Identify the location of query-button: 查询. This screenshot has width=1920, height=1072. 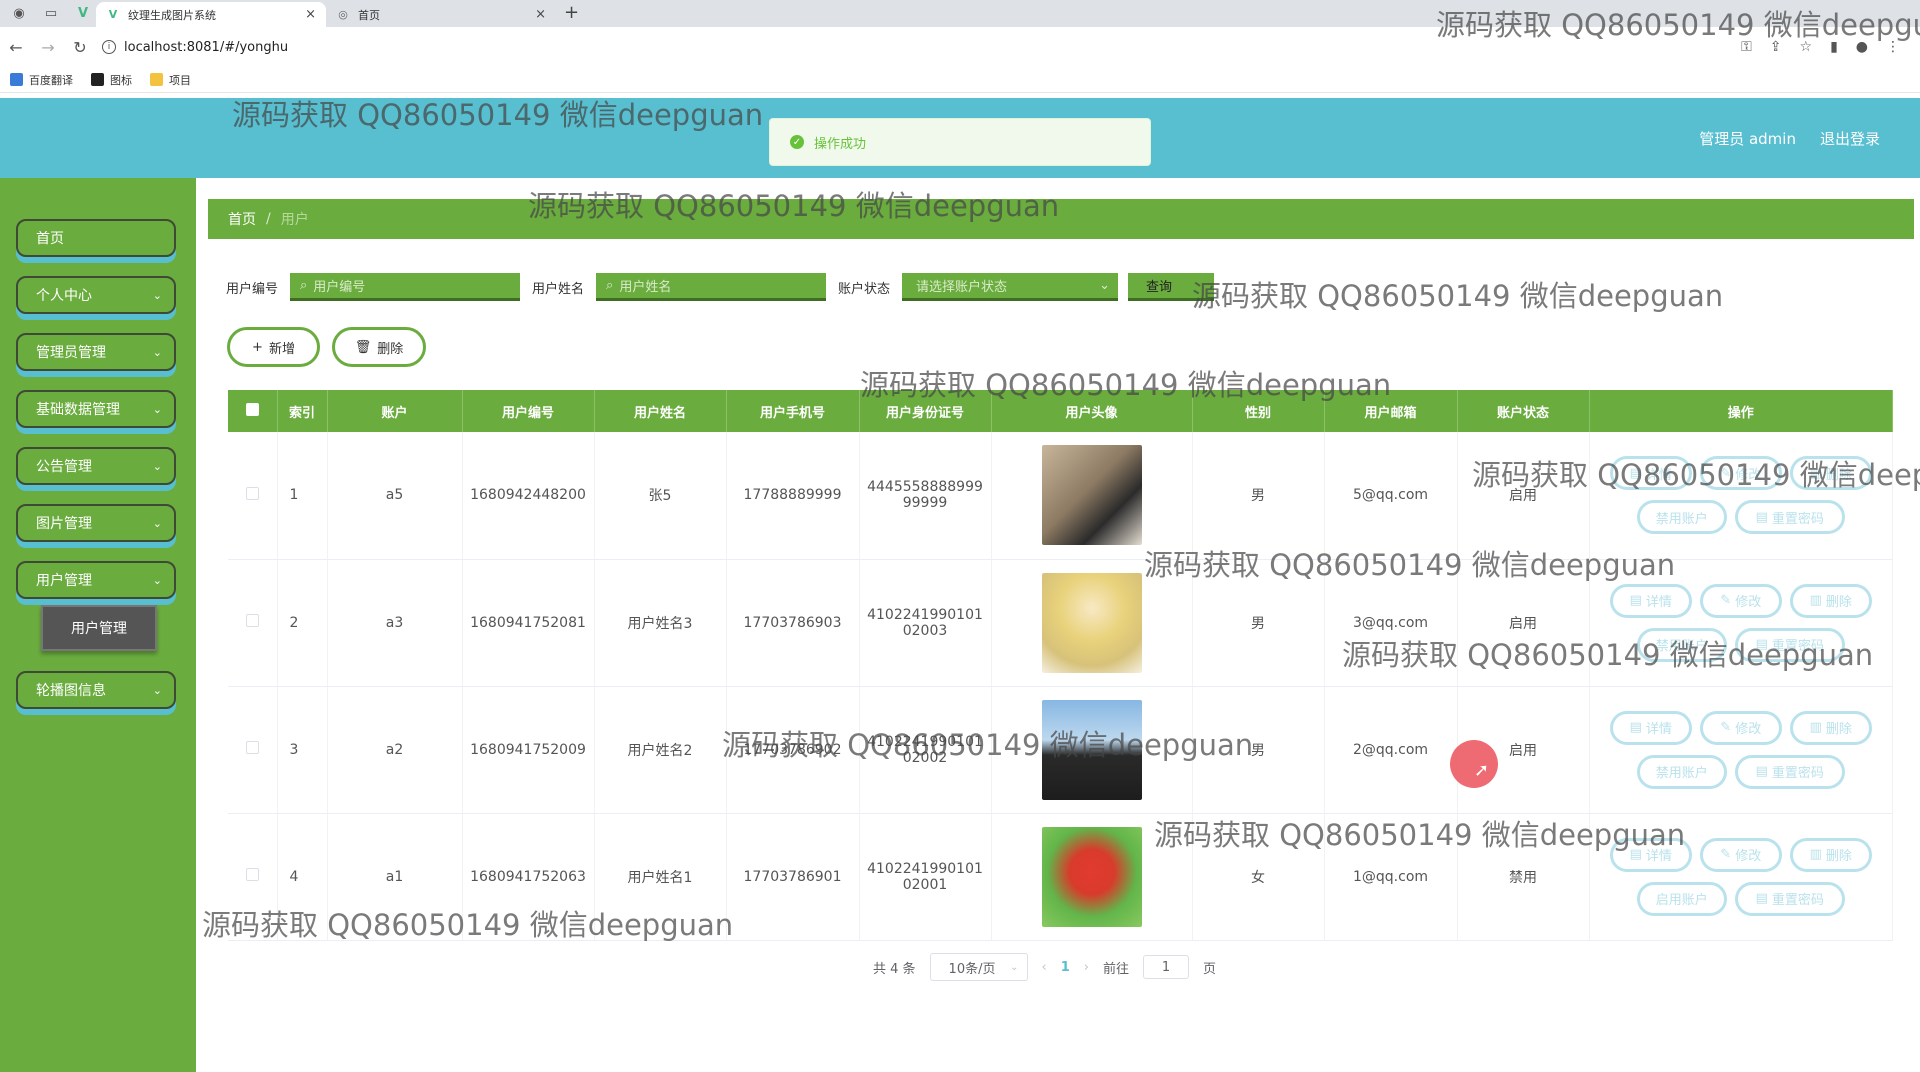
(1171, 287).